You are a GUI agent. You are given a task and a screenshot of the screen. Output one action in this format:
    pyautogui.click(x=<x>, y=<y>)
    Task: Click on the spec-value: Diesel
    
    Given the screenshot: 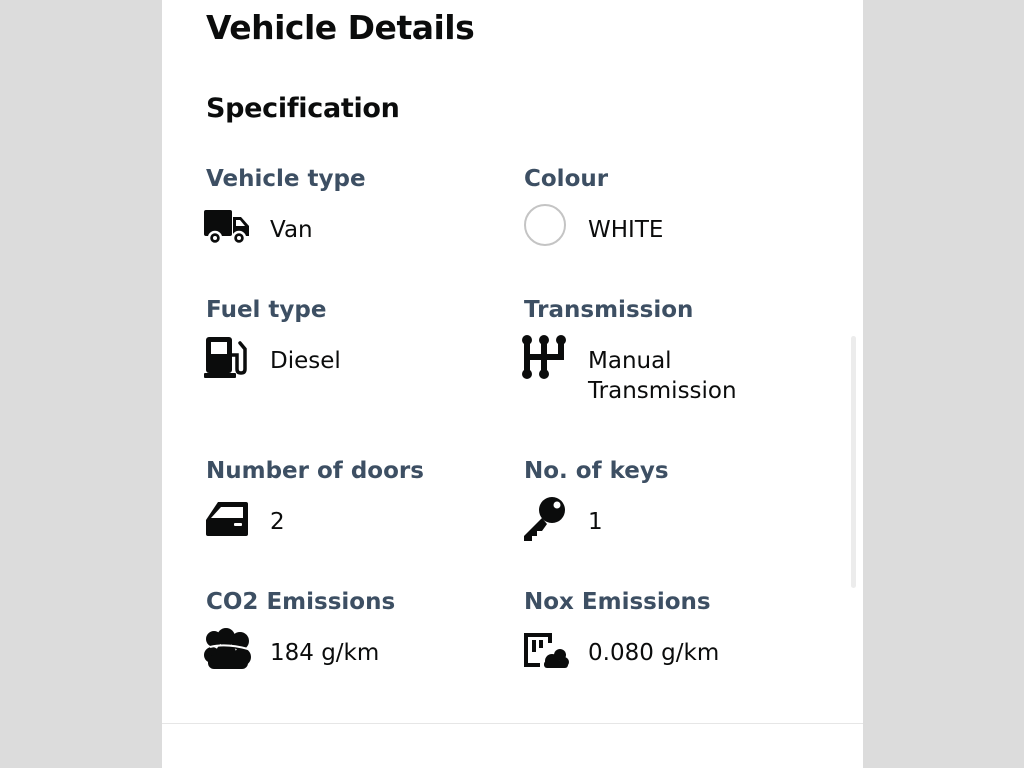 What is the action you would take?
    pyautogui.click(x=305, y=361)
    